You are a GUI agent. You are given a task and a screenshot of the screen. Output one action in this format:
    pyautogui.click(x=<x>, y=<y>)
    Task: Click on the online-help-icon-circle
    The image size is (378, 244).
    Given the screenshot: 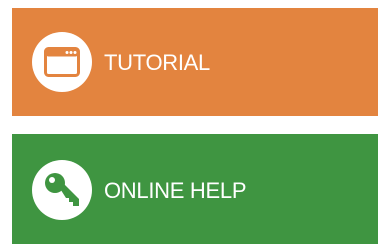 What is the action you would take?
    pyautogui.click(x=62, y=190)
    